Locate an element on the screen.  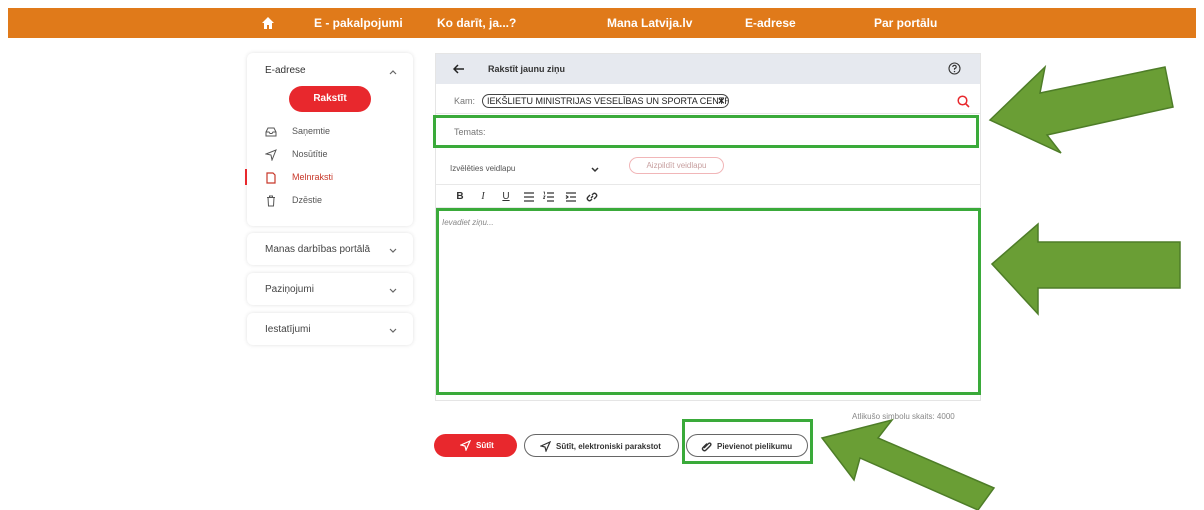
template-select: Izvēlēties veidlapu is located at coordinates (525, 166).